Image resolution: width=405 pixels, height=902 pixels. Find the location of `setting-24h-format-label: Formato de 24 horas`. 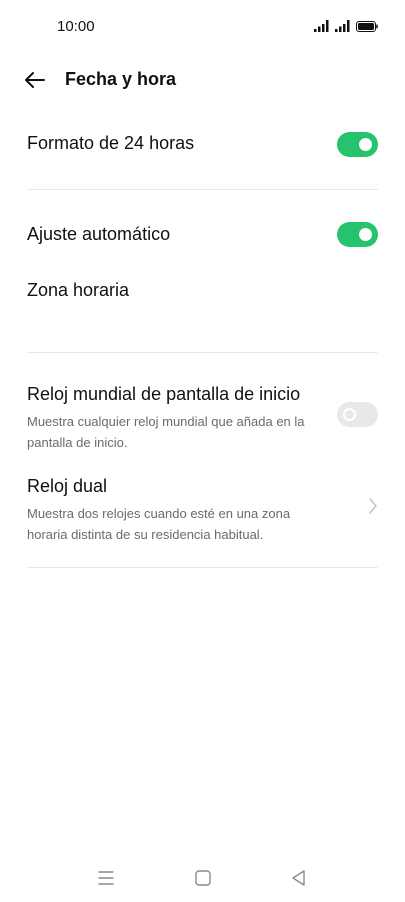

setting-24h-format-label: Formato de 24 horas is located at coordinates (111, 143).